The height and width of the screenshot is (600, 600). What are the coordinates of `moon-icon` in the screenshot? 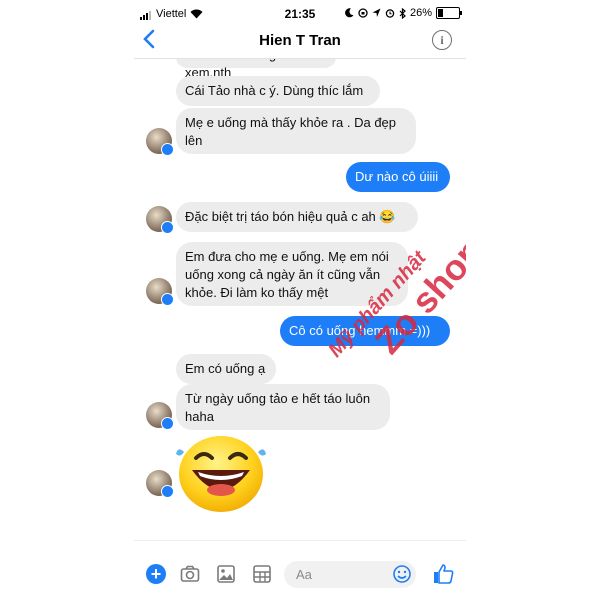 It's located at (349, 13).